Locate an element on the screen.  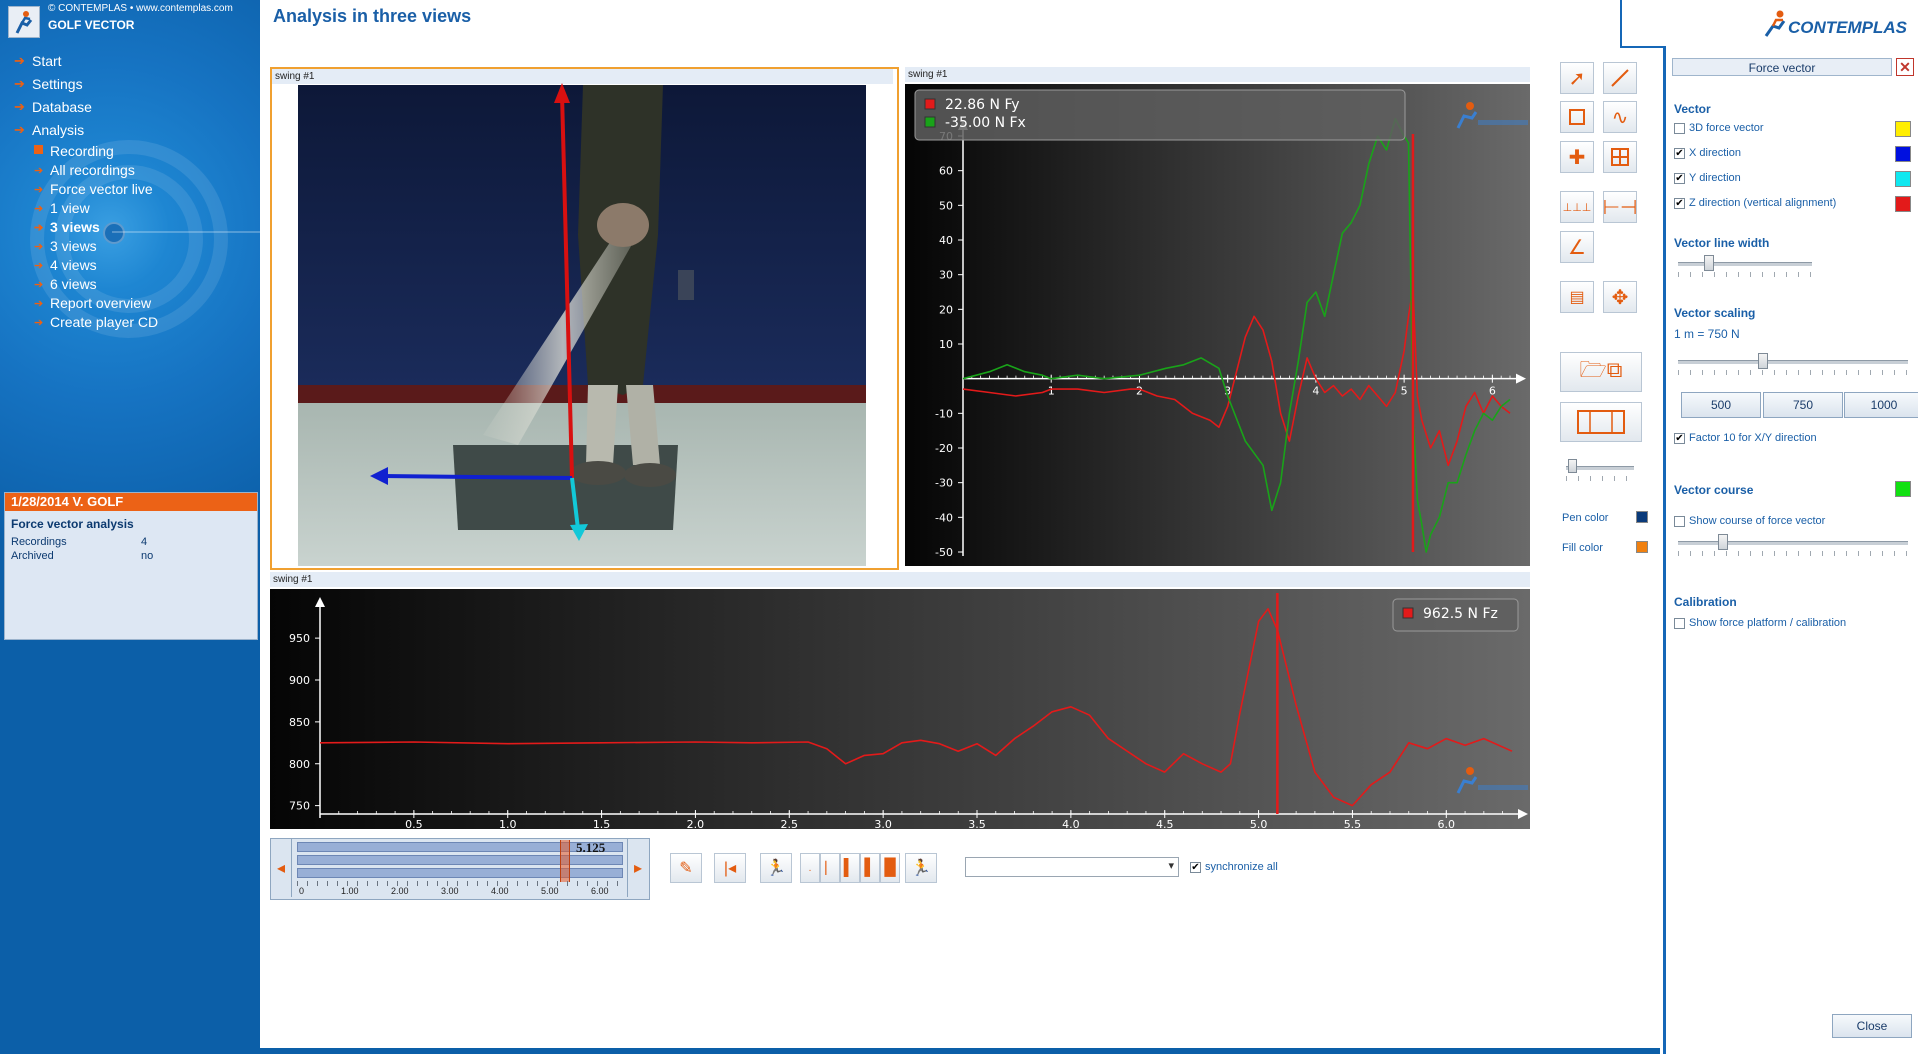
speed-5-button: █ is located at coordinates (890, 868).